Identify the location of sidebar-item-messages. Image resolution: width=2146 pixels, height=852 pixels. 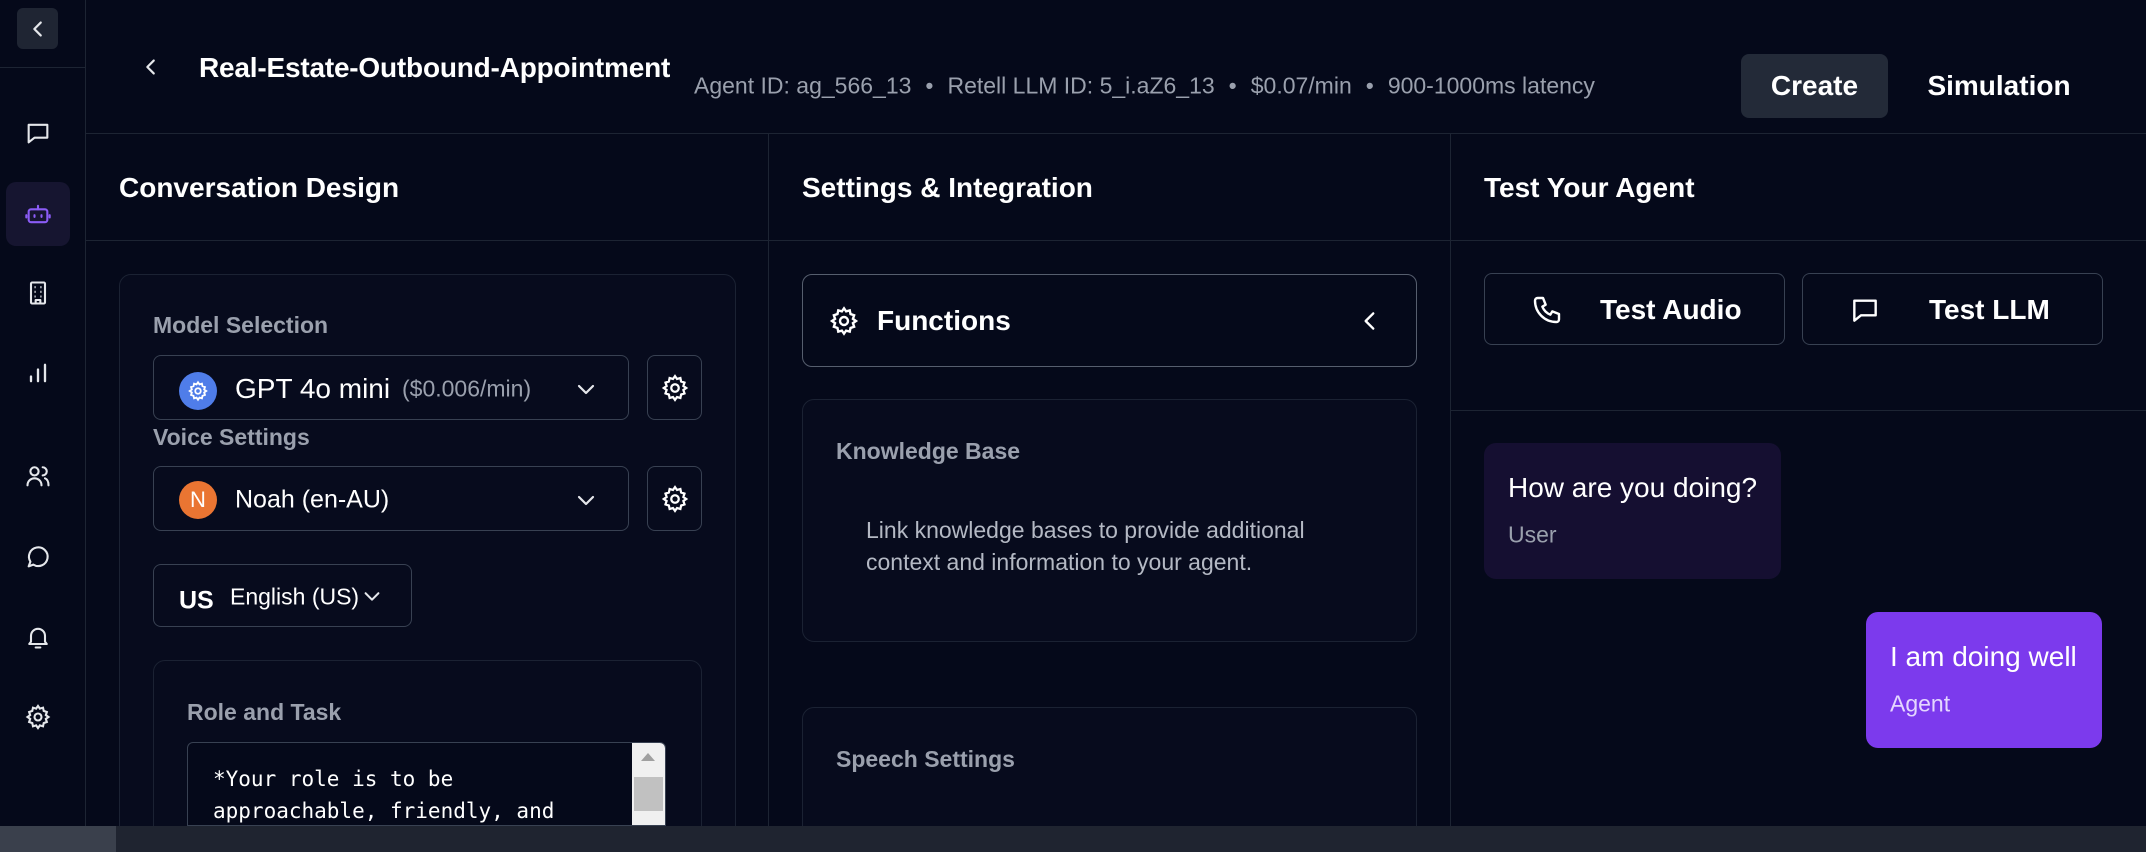
(38, 557).